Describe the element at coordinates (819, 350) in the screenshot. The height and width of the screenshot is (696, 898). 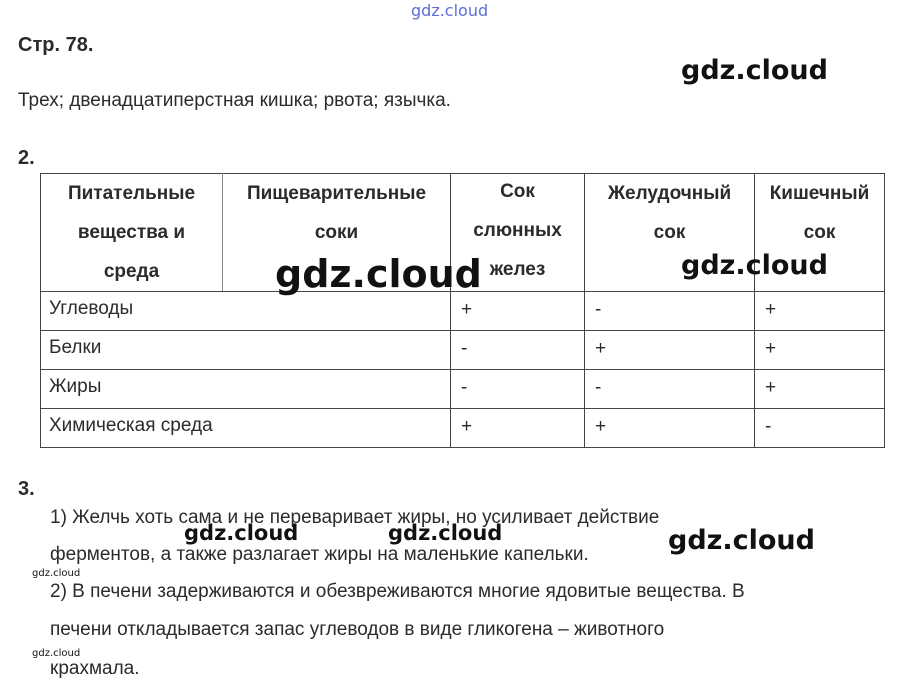
I see `cell-proteins-intestinal: +` at that location.